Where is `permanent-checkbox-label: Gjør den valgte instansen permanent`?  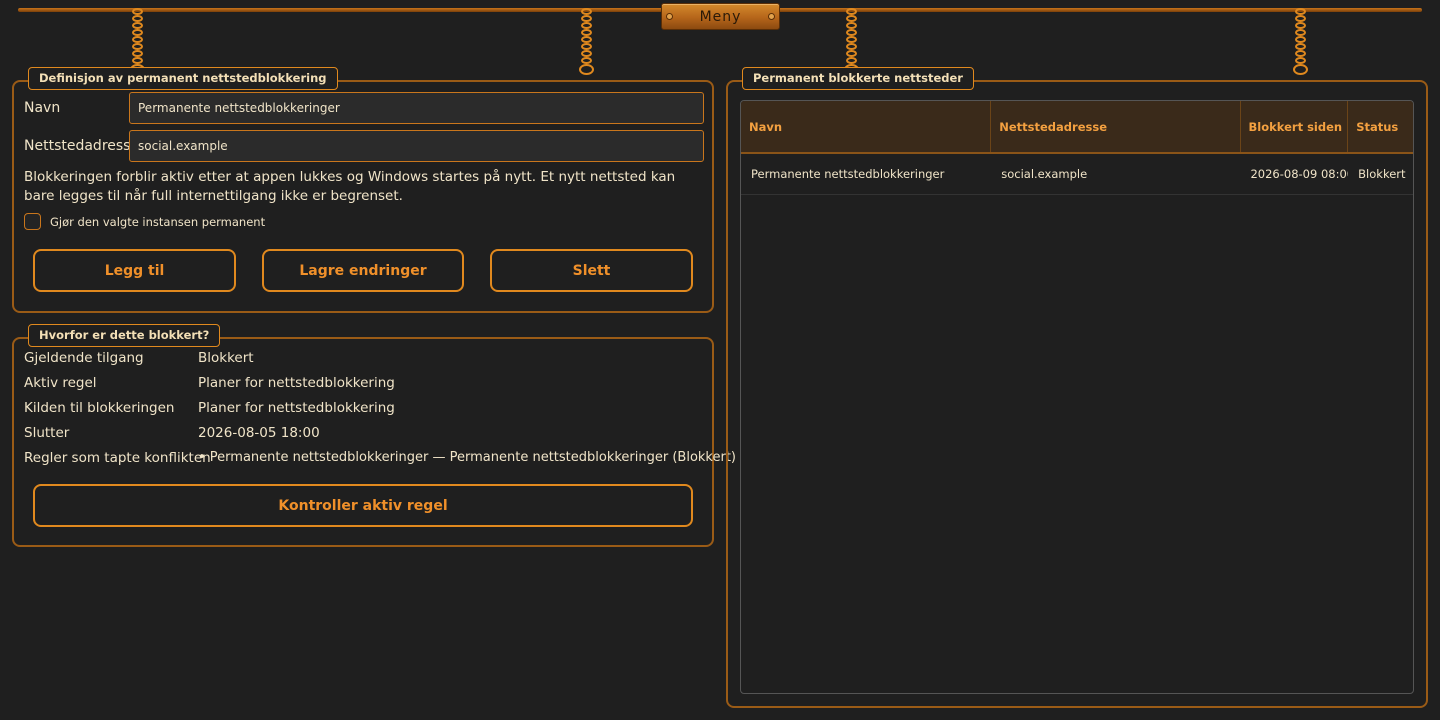 permanent-checkbox-label: Gjør den valgte instansen permanent is located at coordinates (158, 221).